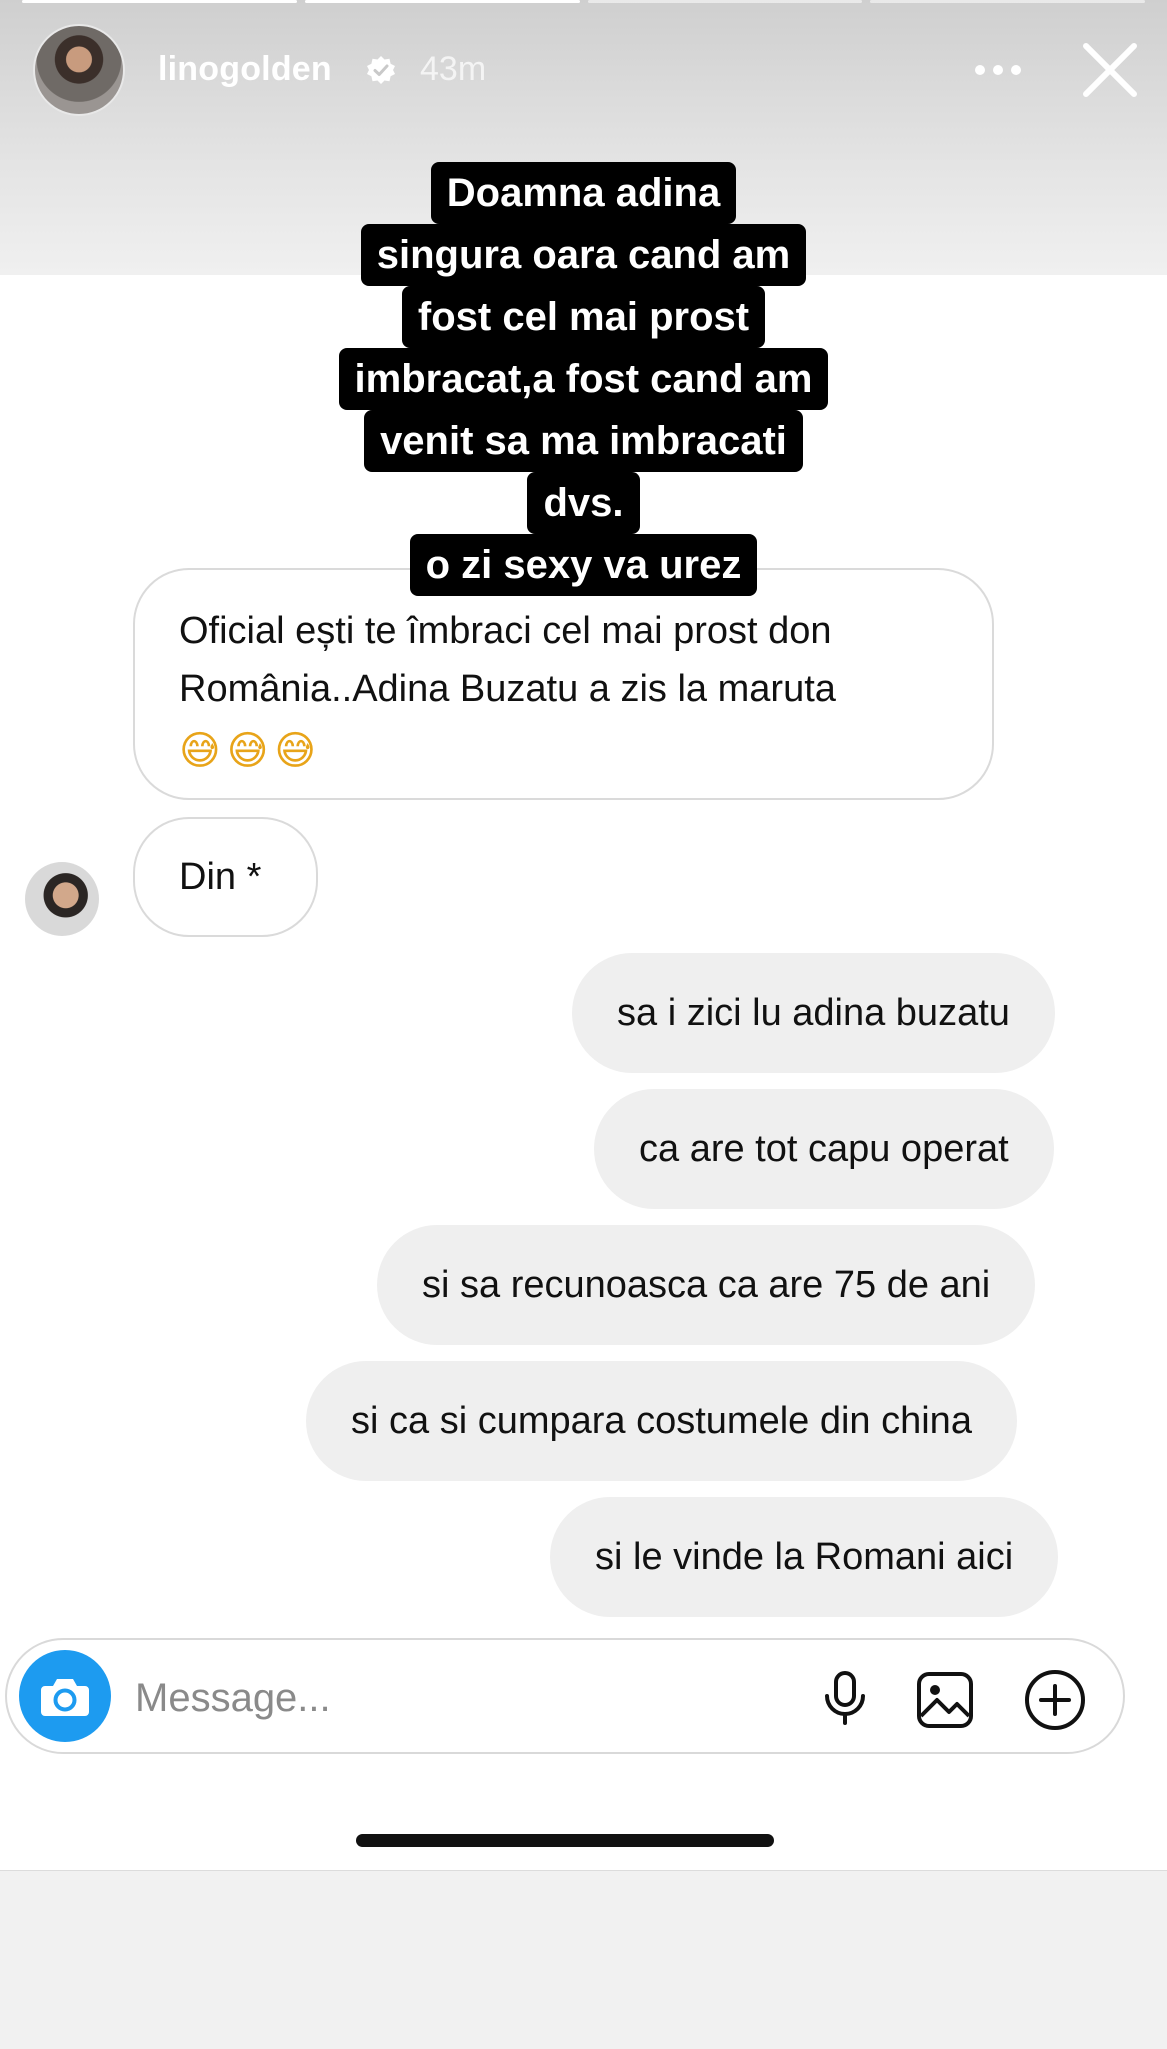 This screenshot has height=2049, width=1167. What do you see at coordinates (583, 255) in the screenshot?
I see `caption-line: singura oara cand am` at bounding box center [583, 255].